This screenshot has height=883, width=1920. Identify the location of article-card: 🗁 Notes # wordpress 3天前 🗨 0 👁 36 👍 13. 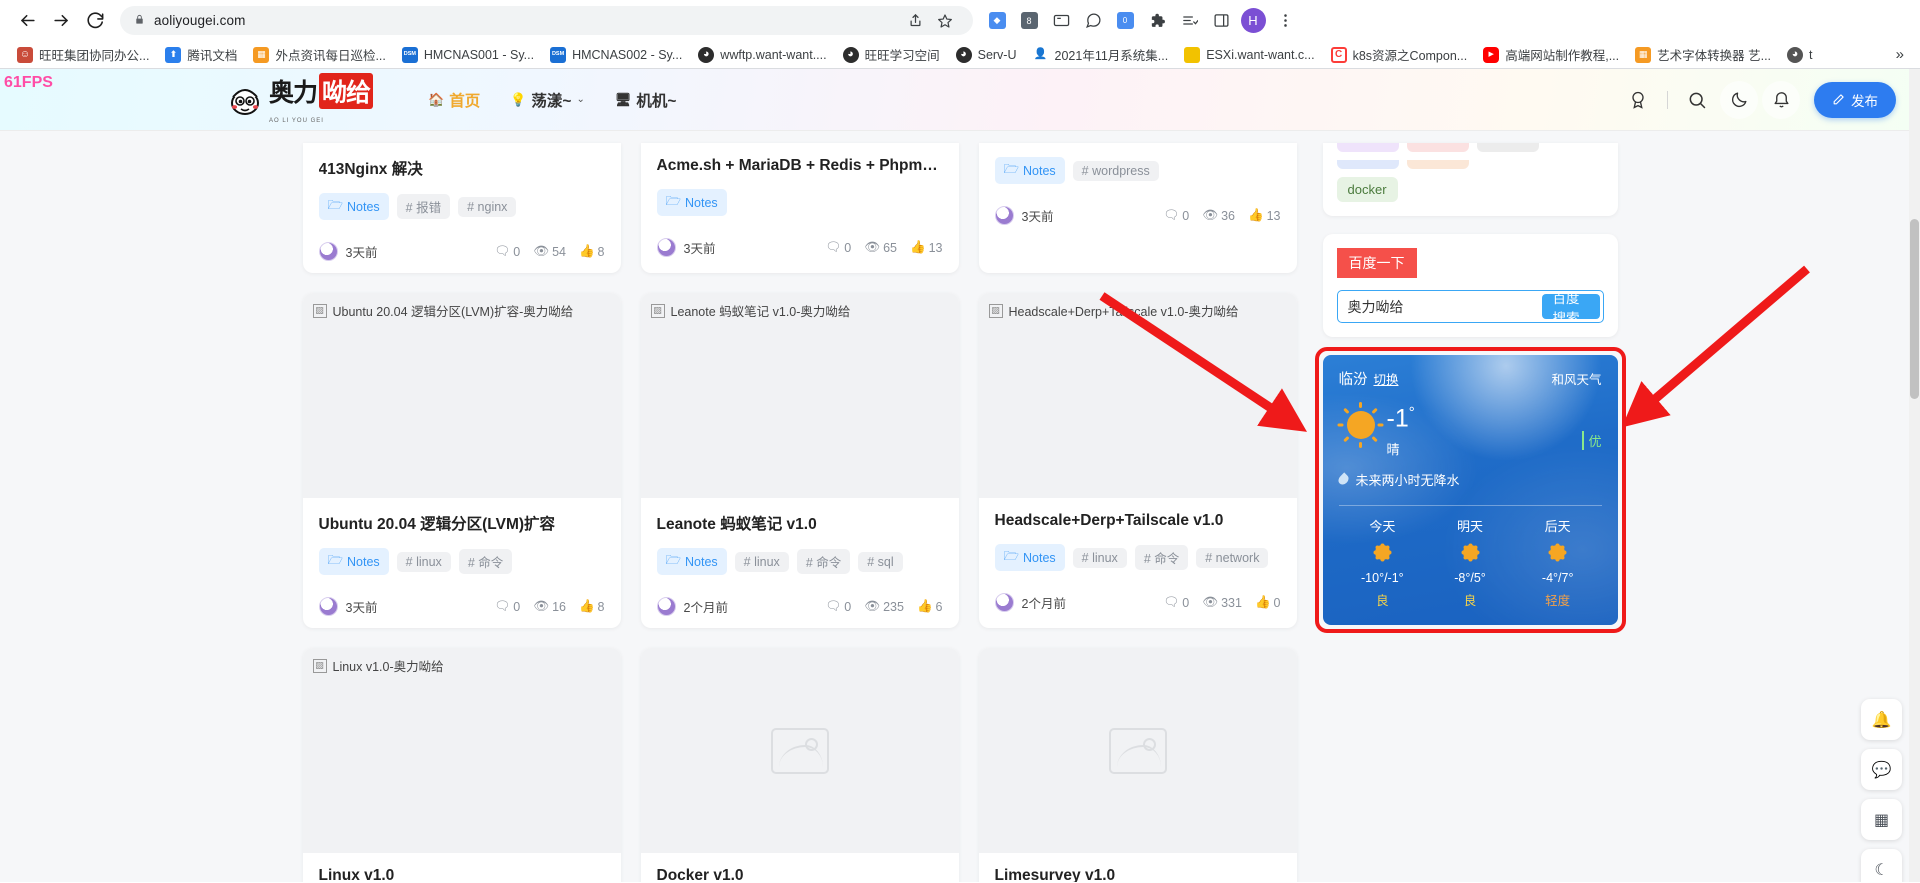
(1137, 208).